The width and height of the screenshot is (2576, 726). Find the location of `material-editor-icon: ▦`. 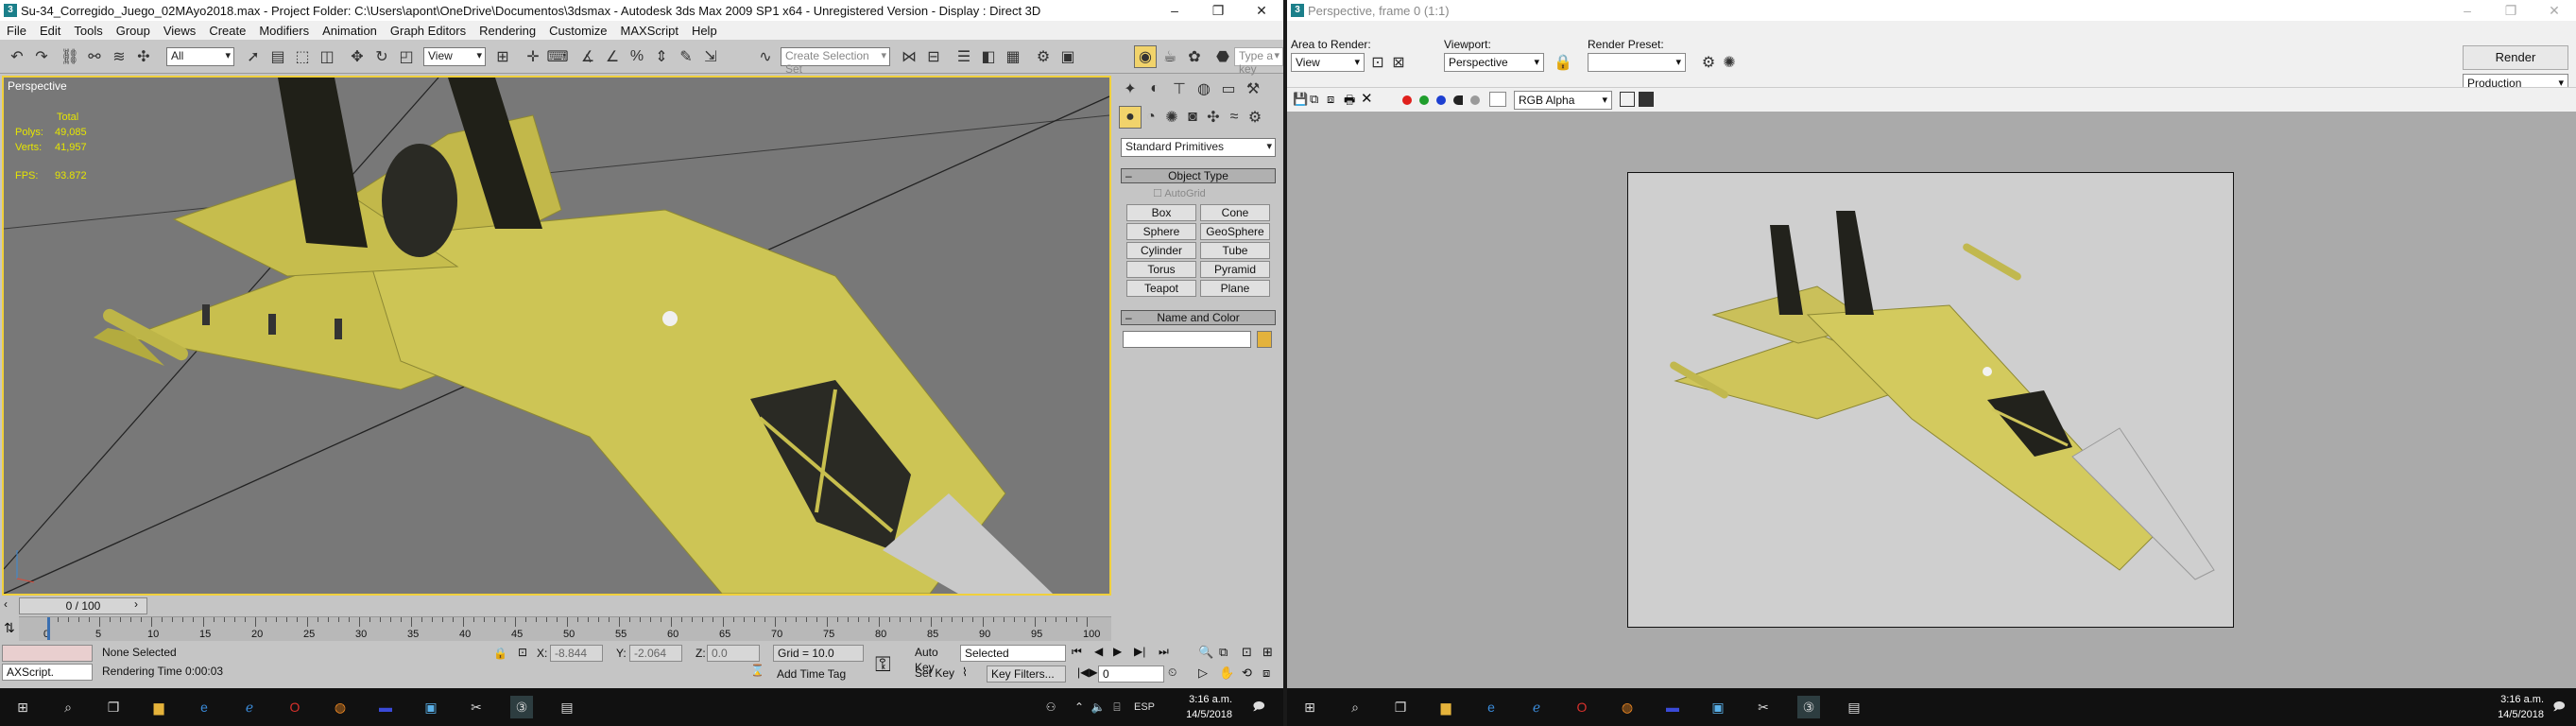

material-editor-icon: ▦ is located at coordinates (1013, 56).